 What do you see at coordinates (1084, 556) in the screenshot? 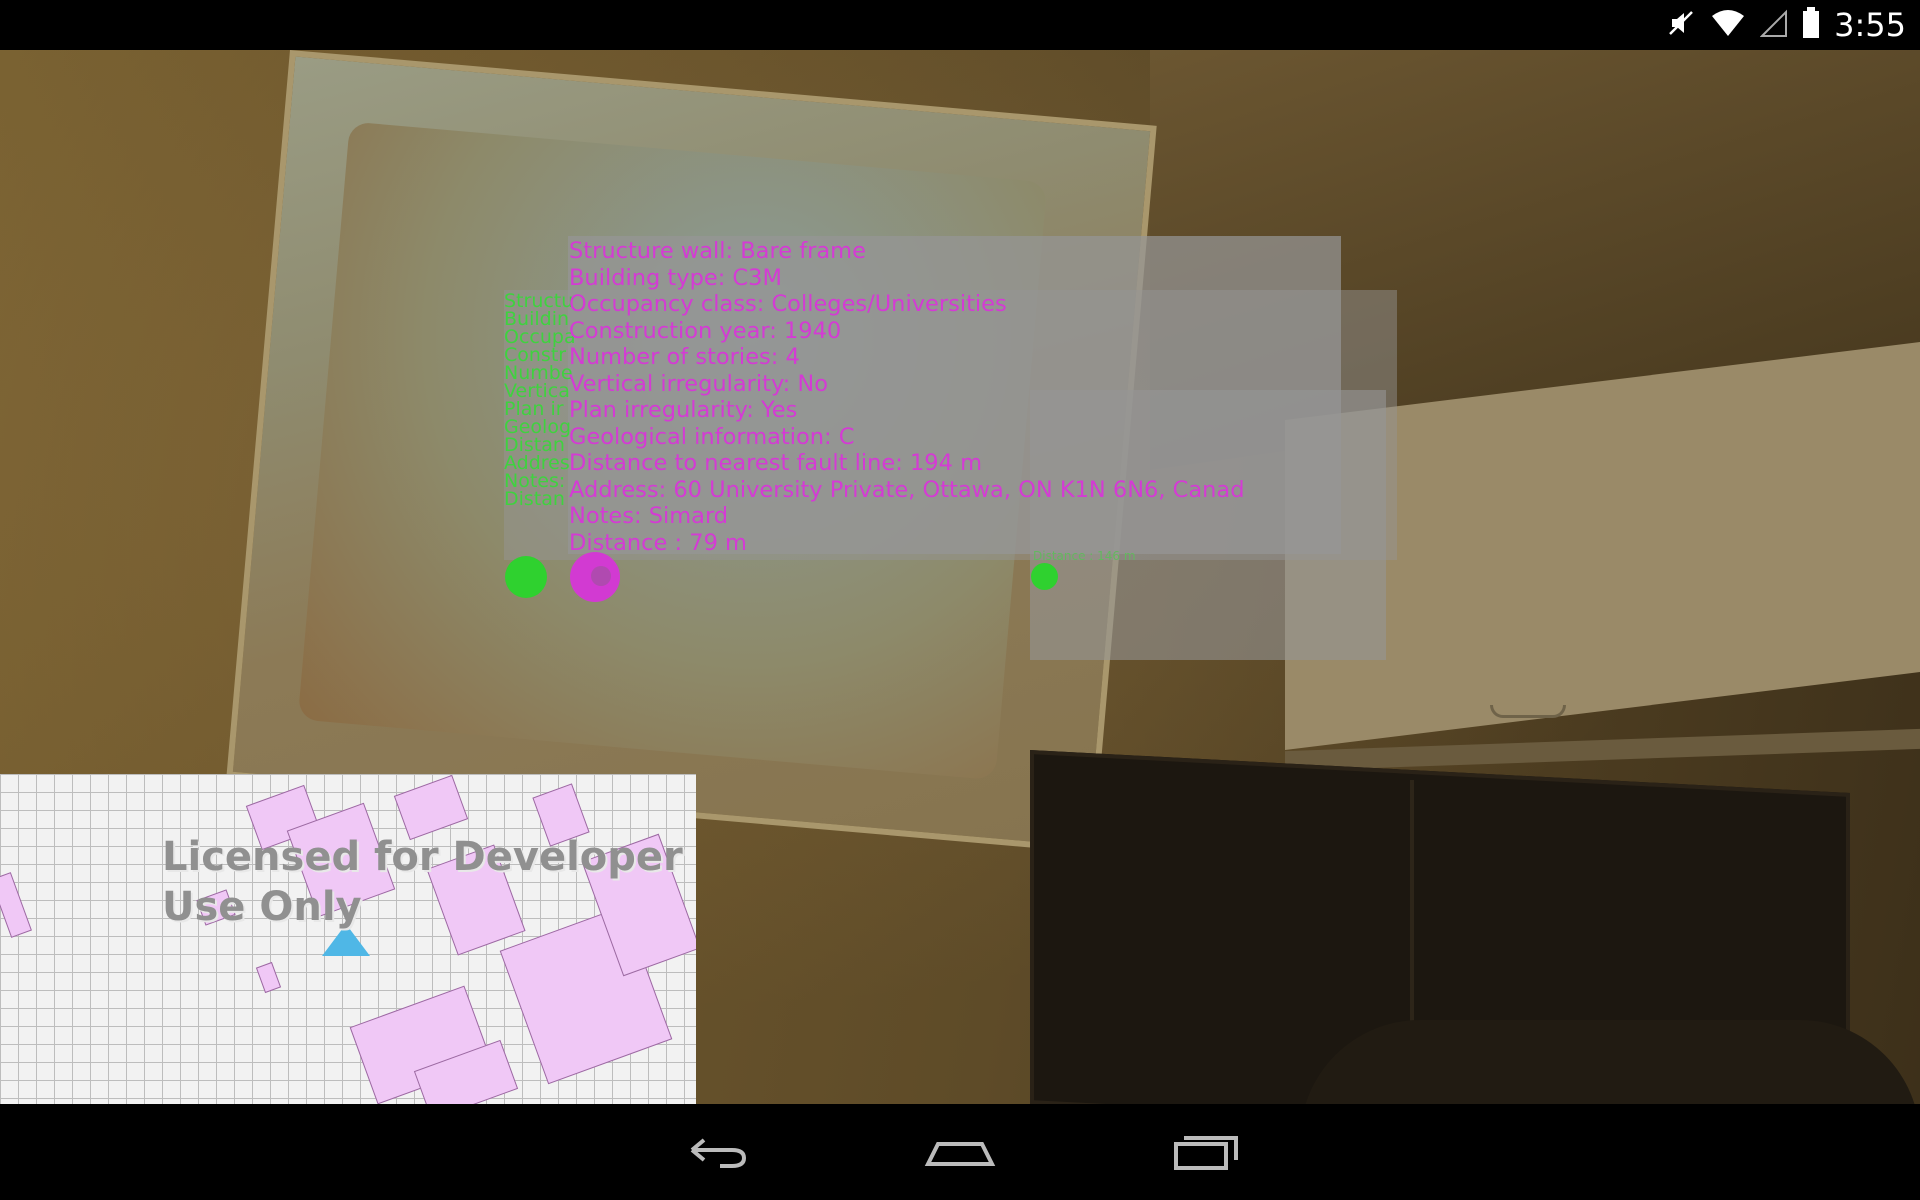
I see `right-marker-distance: Distance : 146 m` at bounding box center [1084, 556].